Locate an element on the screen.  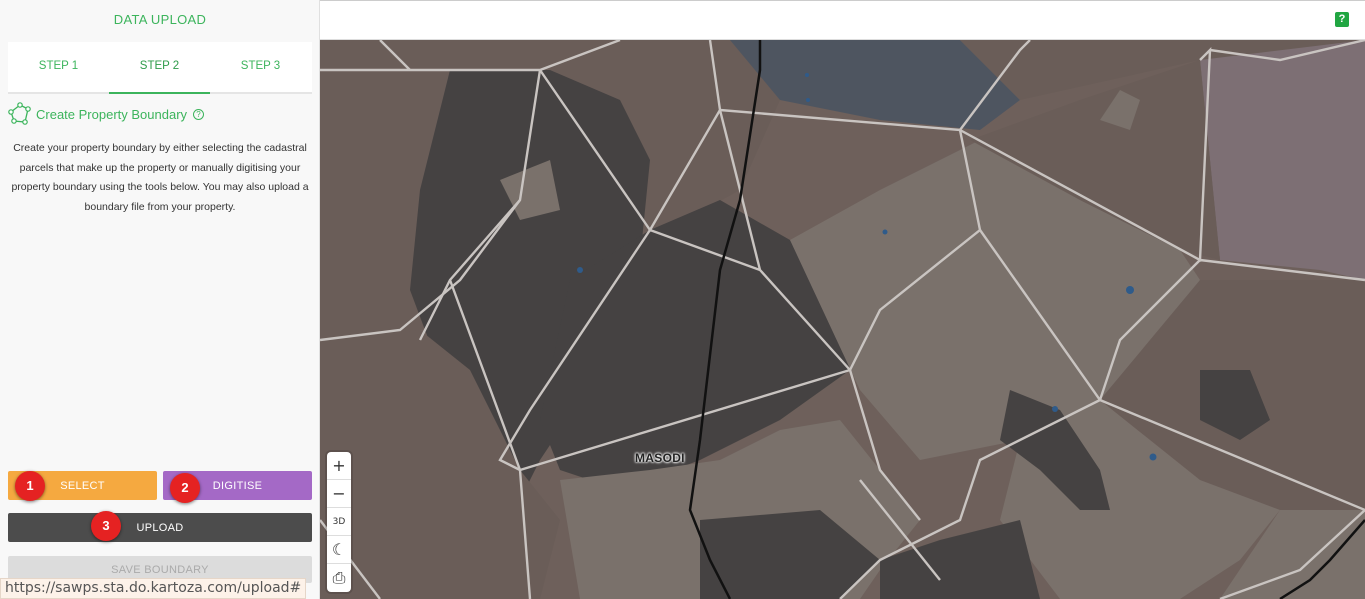
polygon-icon is located at coordinates (19, 113).